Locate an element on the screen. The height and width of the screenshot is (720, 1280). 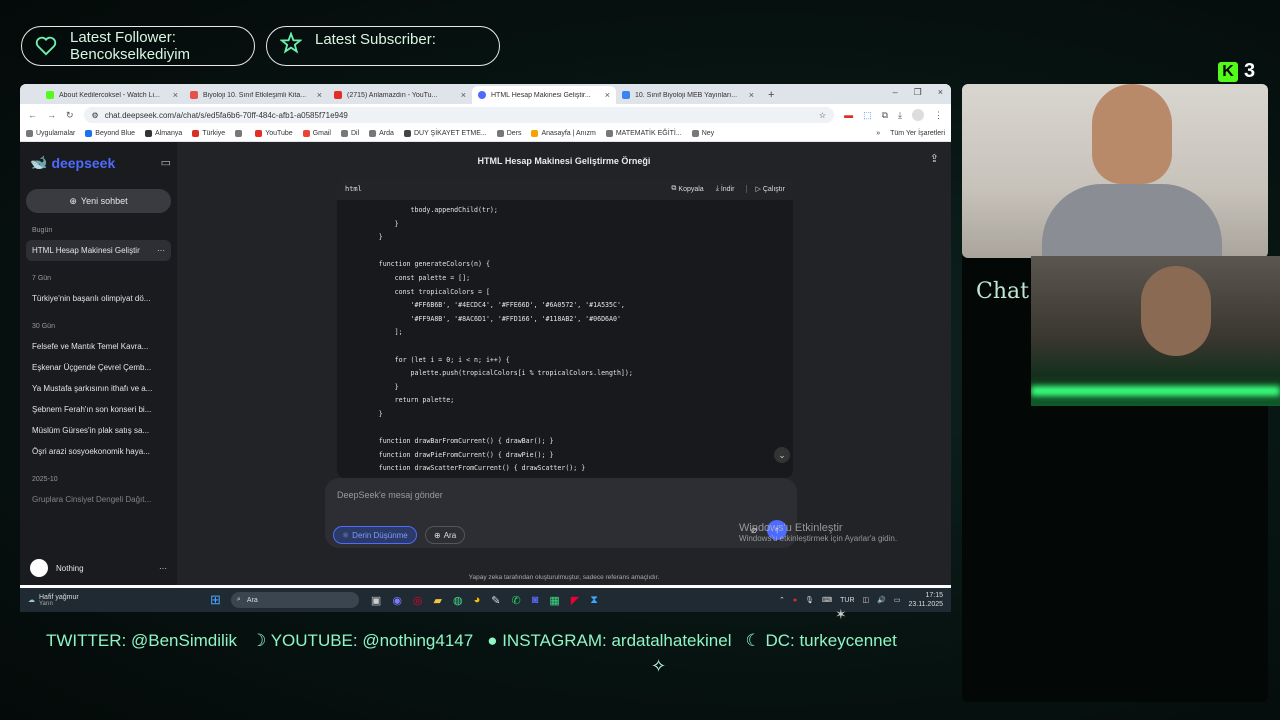
new-chat-button: ⊕ Yeni sohbet is located at coordinates (98, 201).